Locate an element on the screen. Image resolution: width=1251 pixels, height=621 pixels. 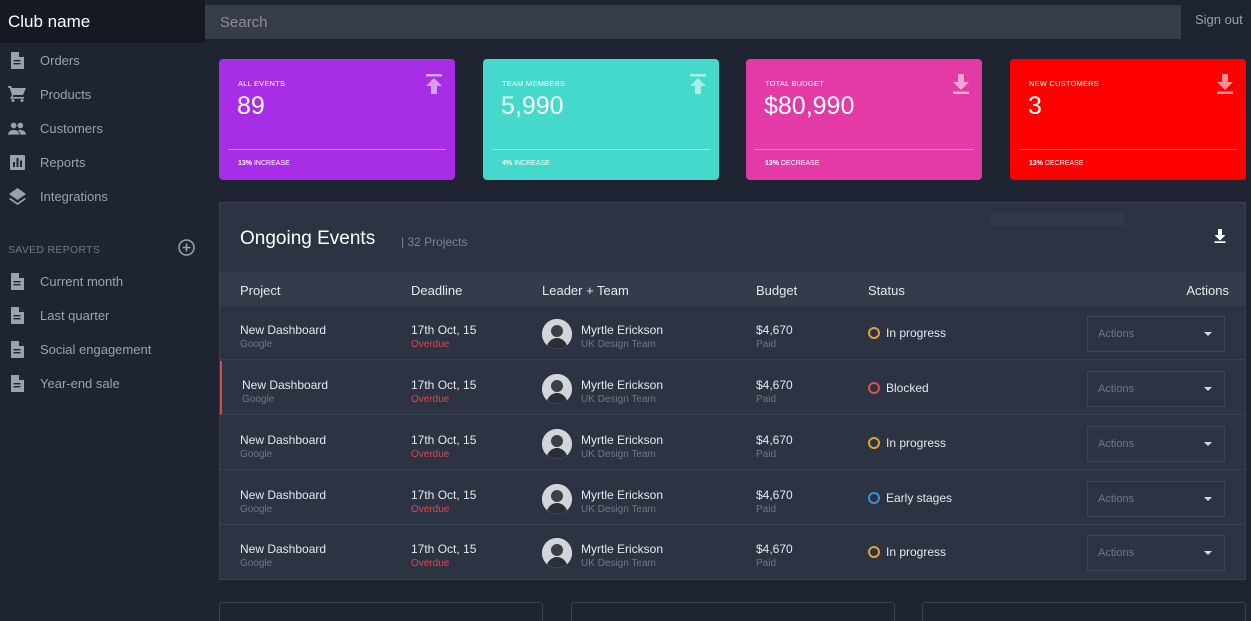
project-client: Google is located at coordinates (256, 344).